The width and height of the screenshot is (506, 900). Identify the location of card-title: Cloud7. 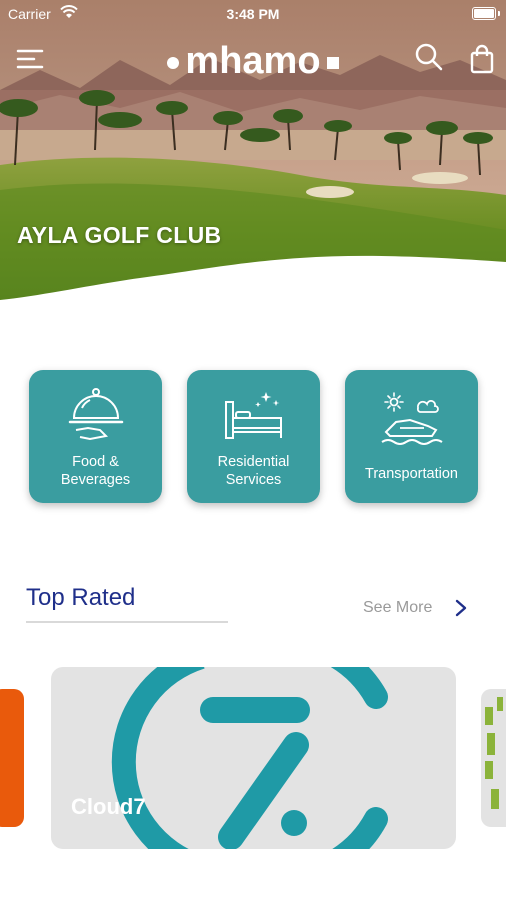
(108, 806).